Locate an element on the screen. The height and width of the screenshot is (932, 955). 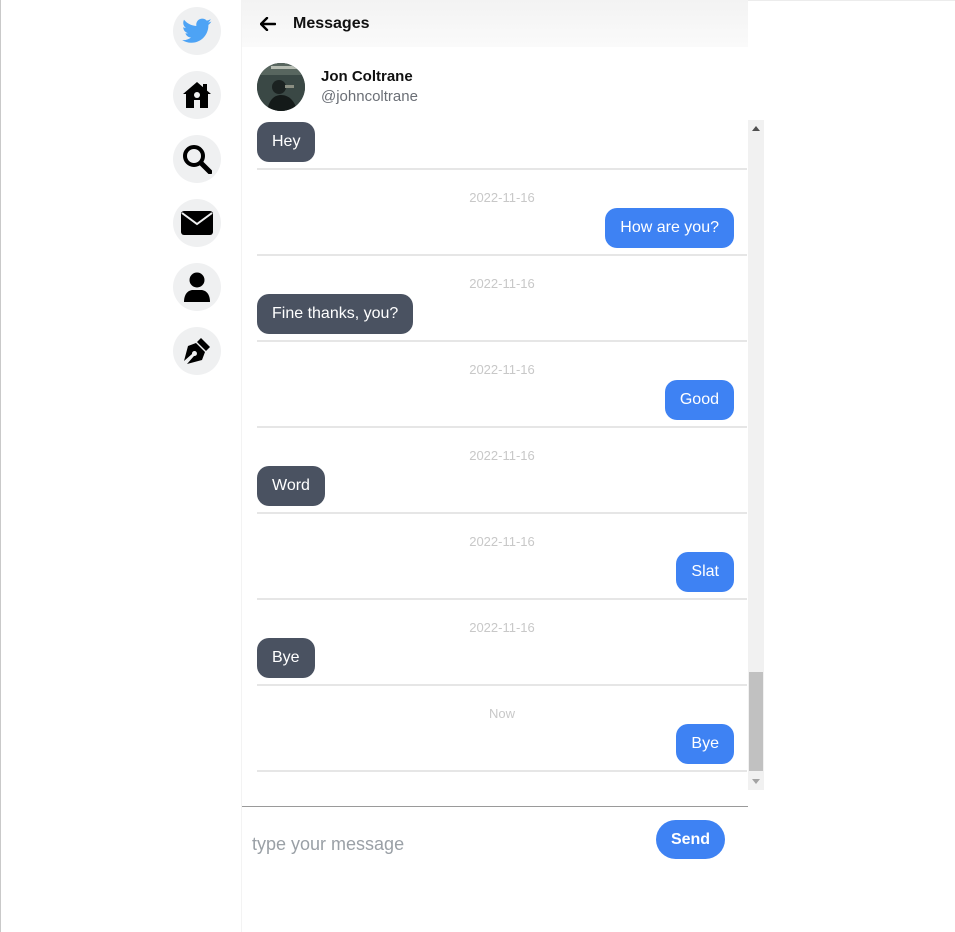
triangle-up-icon is located at coordinates (756, 128).